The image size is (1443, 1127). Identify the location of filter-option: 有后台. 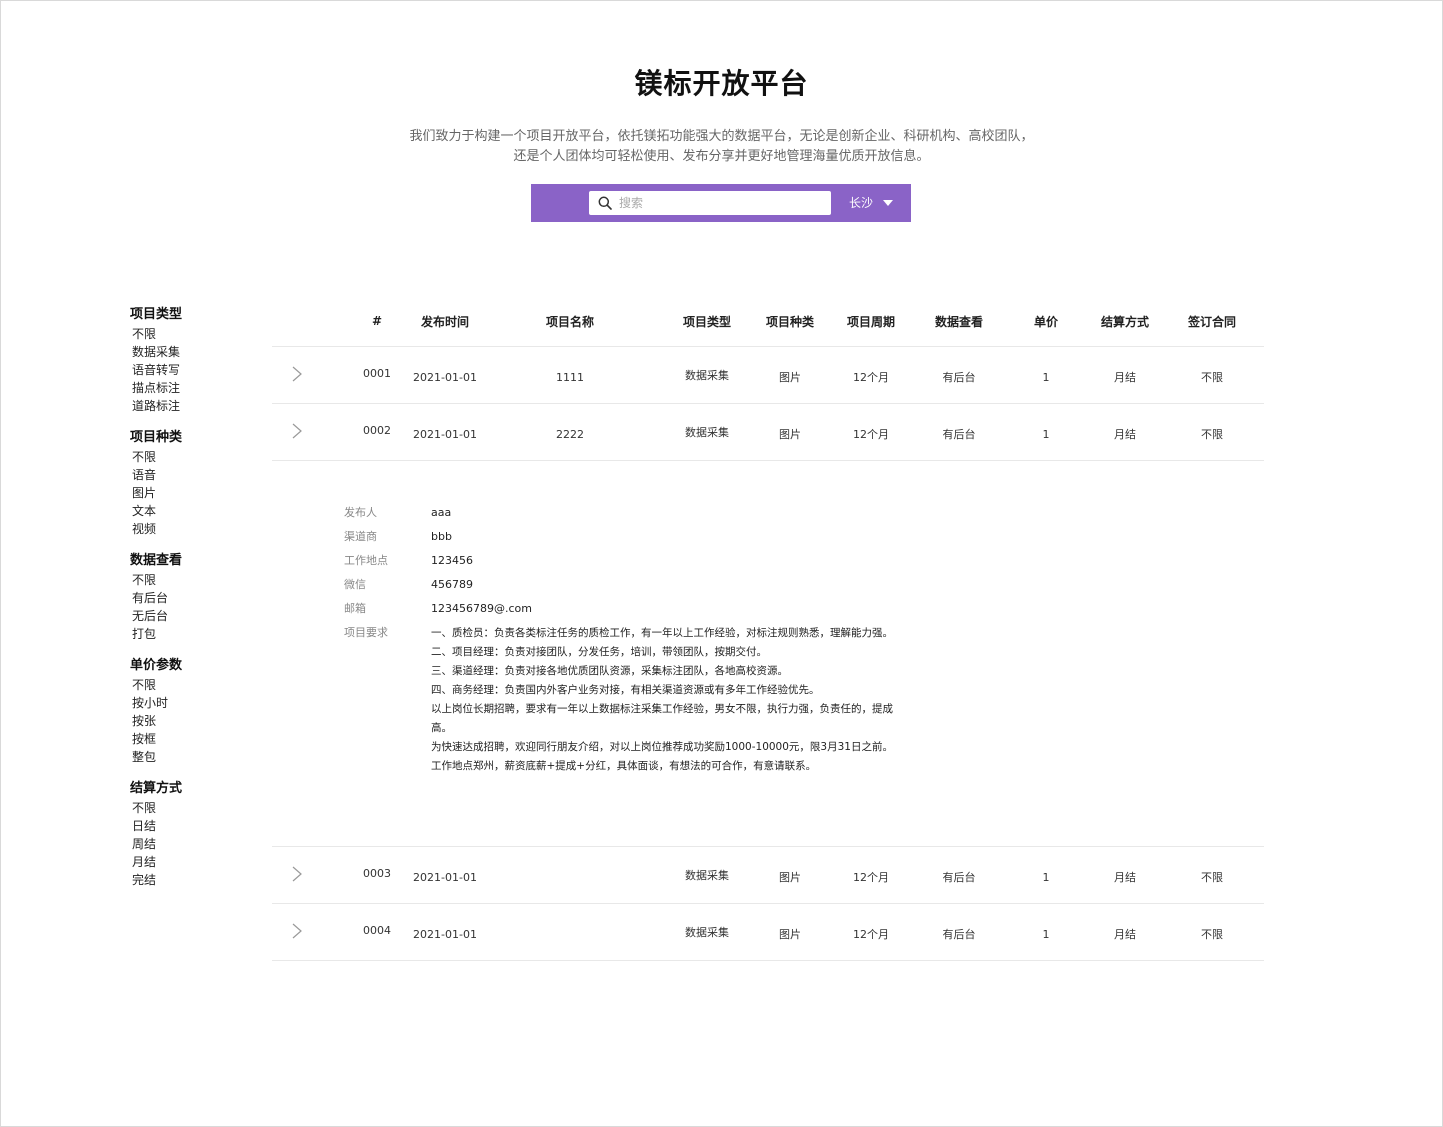
(185, 598).